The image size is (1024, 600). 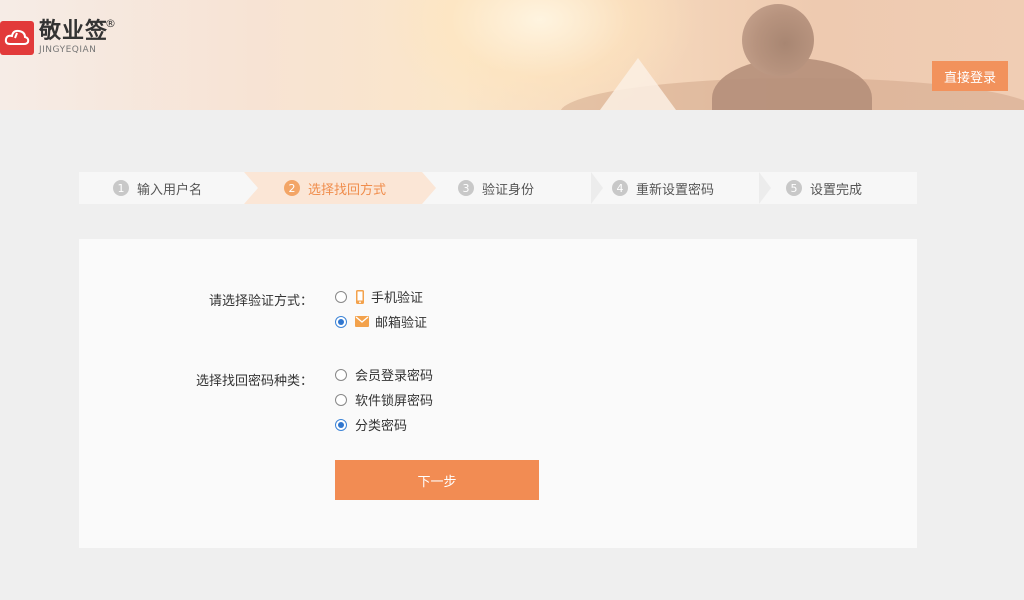 What do you see at coordinates (794, 188) in the screenshot?
I see `step-number: 5` at bounding box center [794, 188].